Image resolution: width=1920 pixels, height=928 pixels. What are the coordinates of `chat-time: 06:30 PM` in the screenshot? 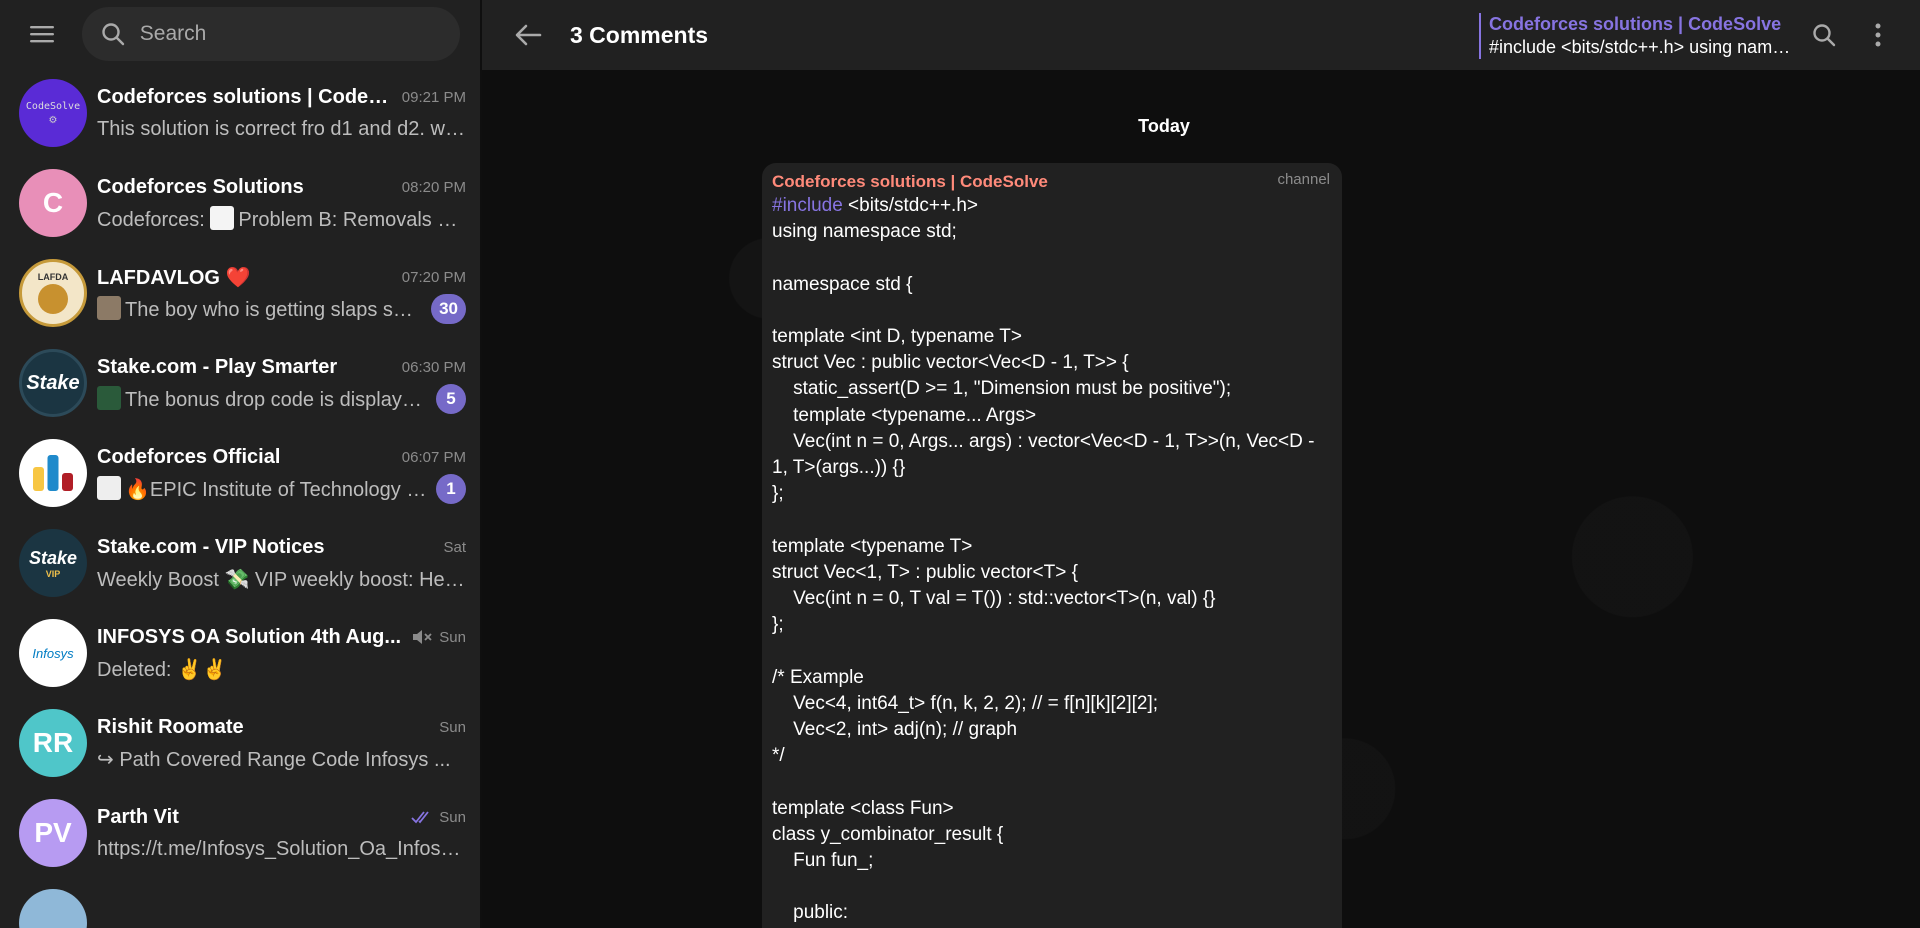 It's located at (433, 367).